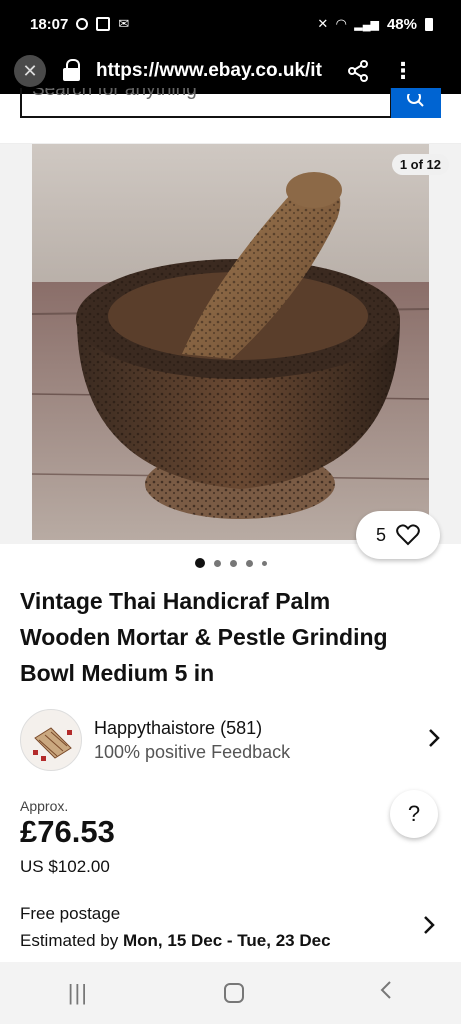 The width and height of the screenshot is (461, 1024). I want to click on seller-avatar, so click(51, 740).